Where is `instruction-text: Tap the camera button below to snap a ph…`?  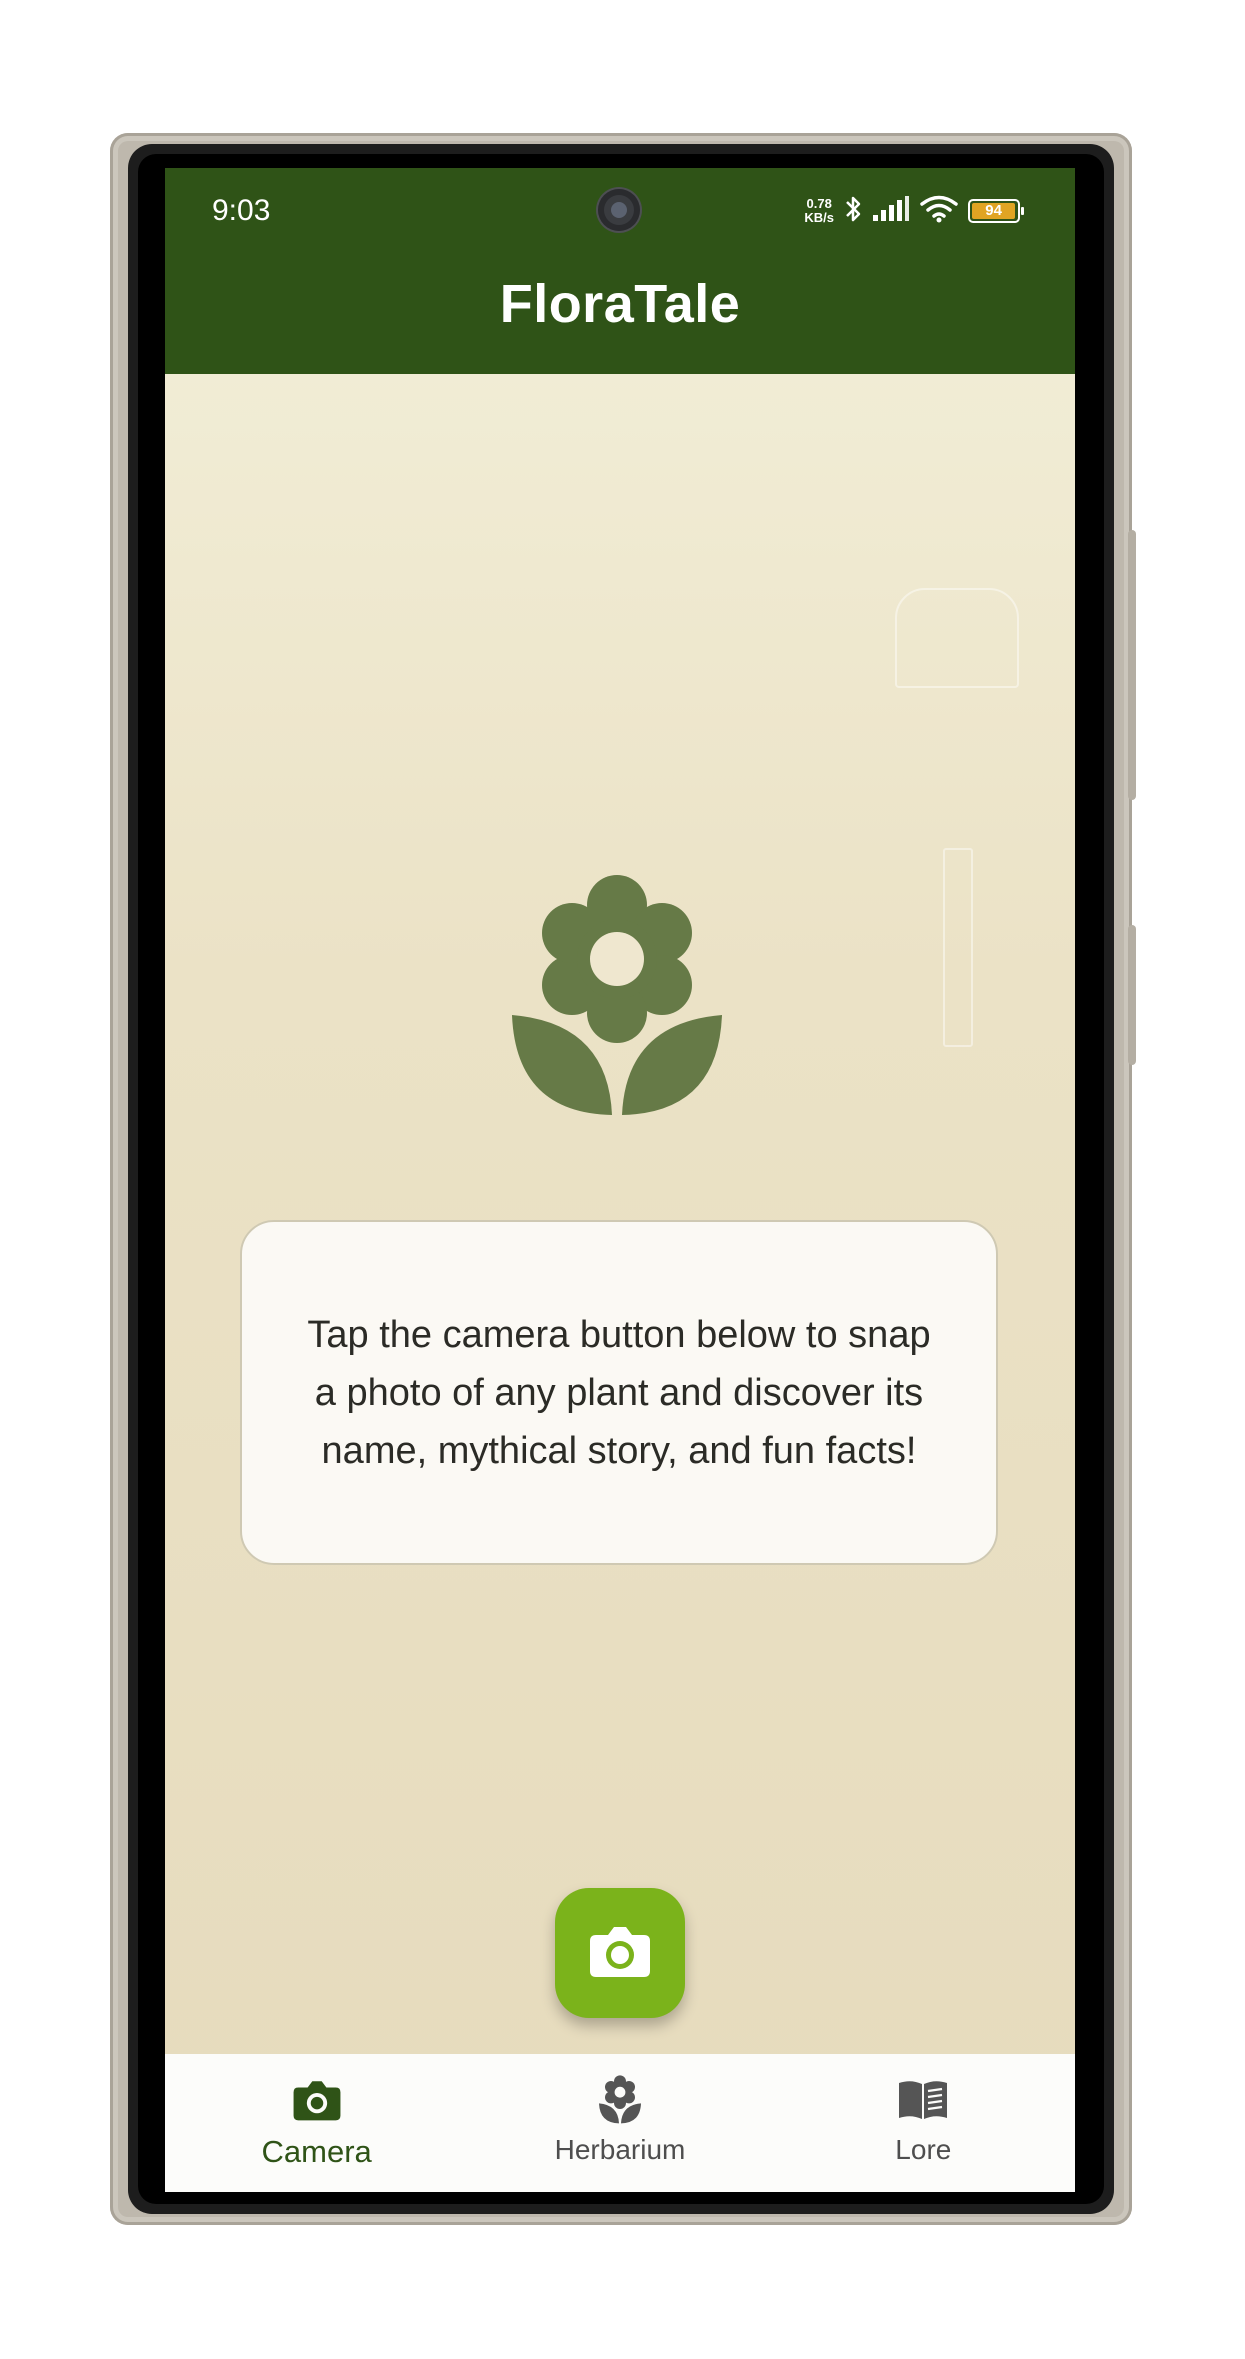 instruction-text: Tap the camera button below to snap a ph… is located at coordinates (619, 1392).